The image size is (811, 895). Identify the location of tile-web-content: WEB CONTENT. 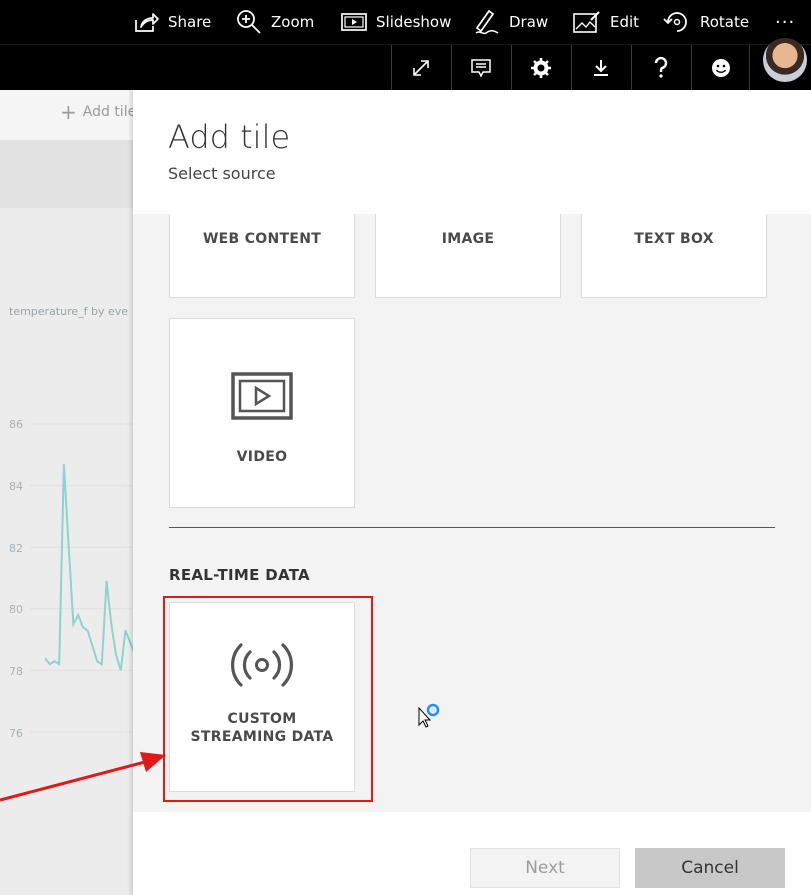
(262, 256).